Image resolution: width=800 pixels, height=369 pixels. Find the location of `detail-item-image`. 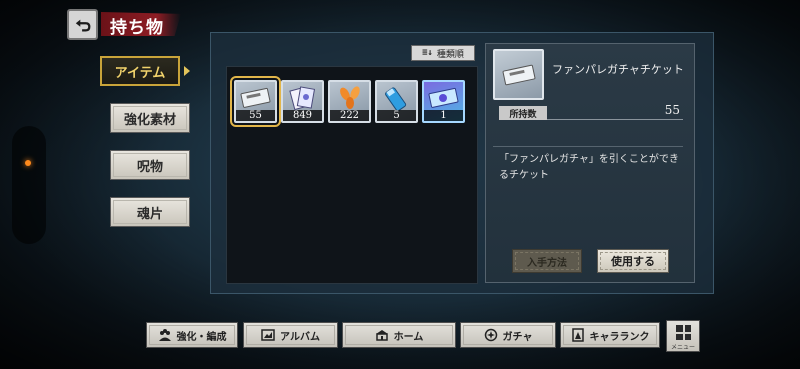

detail-item-image is located at coordinates (518, 74).